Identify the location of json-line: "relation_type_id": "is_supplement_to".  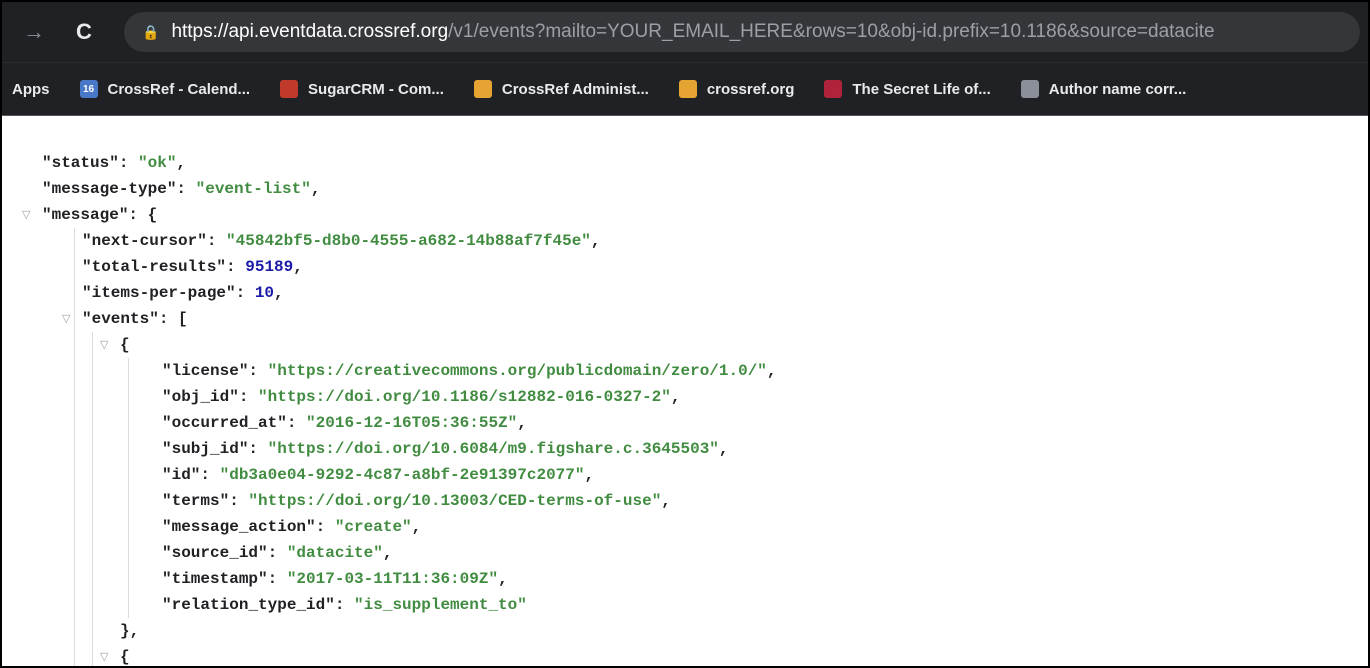
(344, 605).